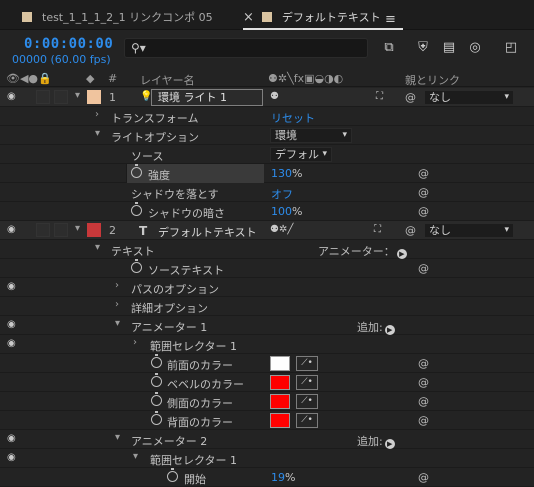 This screenshot has height=487, width=534. I want to click on reset-link: リセット, so click(293, 118).